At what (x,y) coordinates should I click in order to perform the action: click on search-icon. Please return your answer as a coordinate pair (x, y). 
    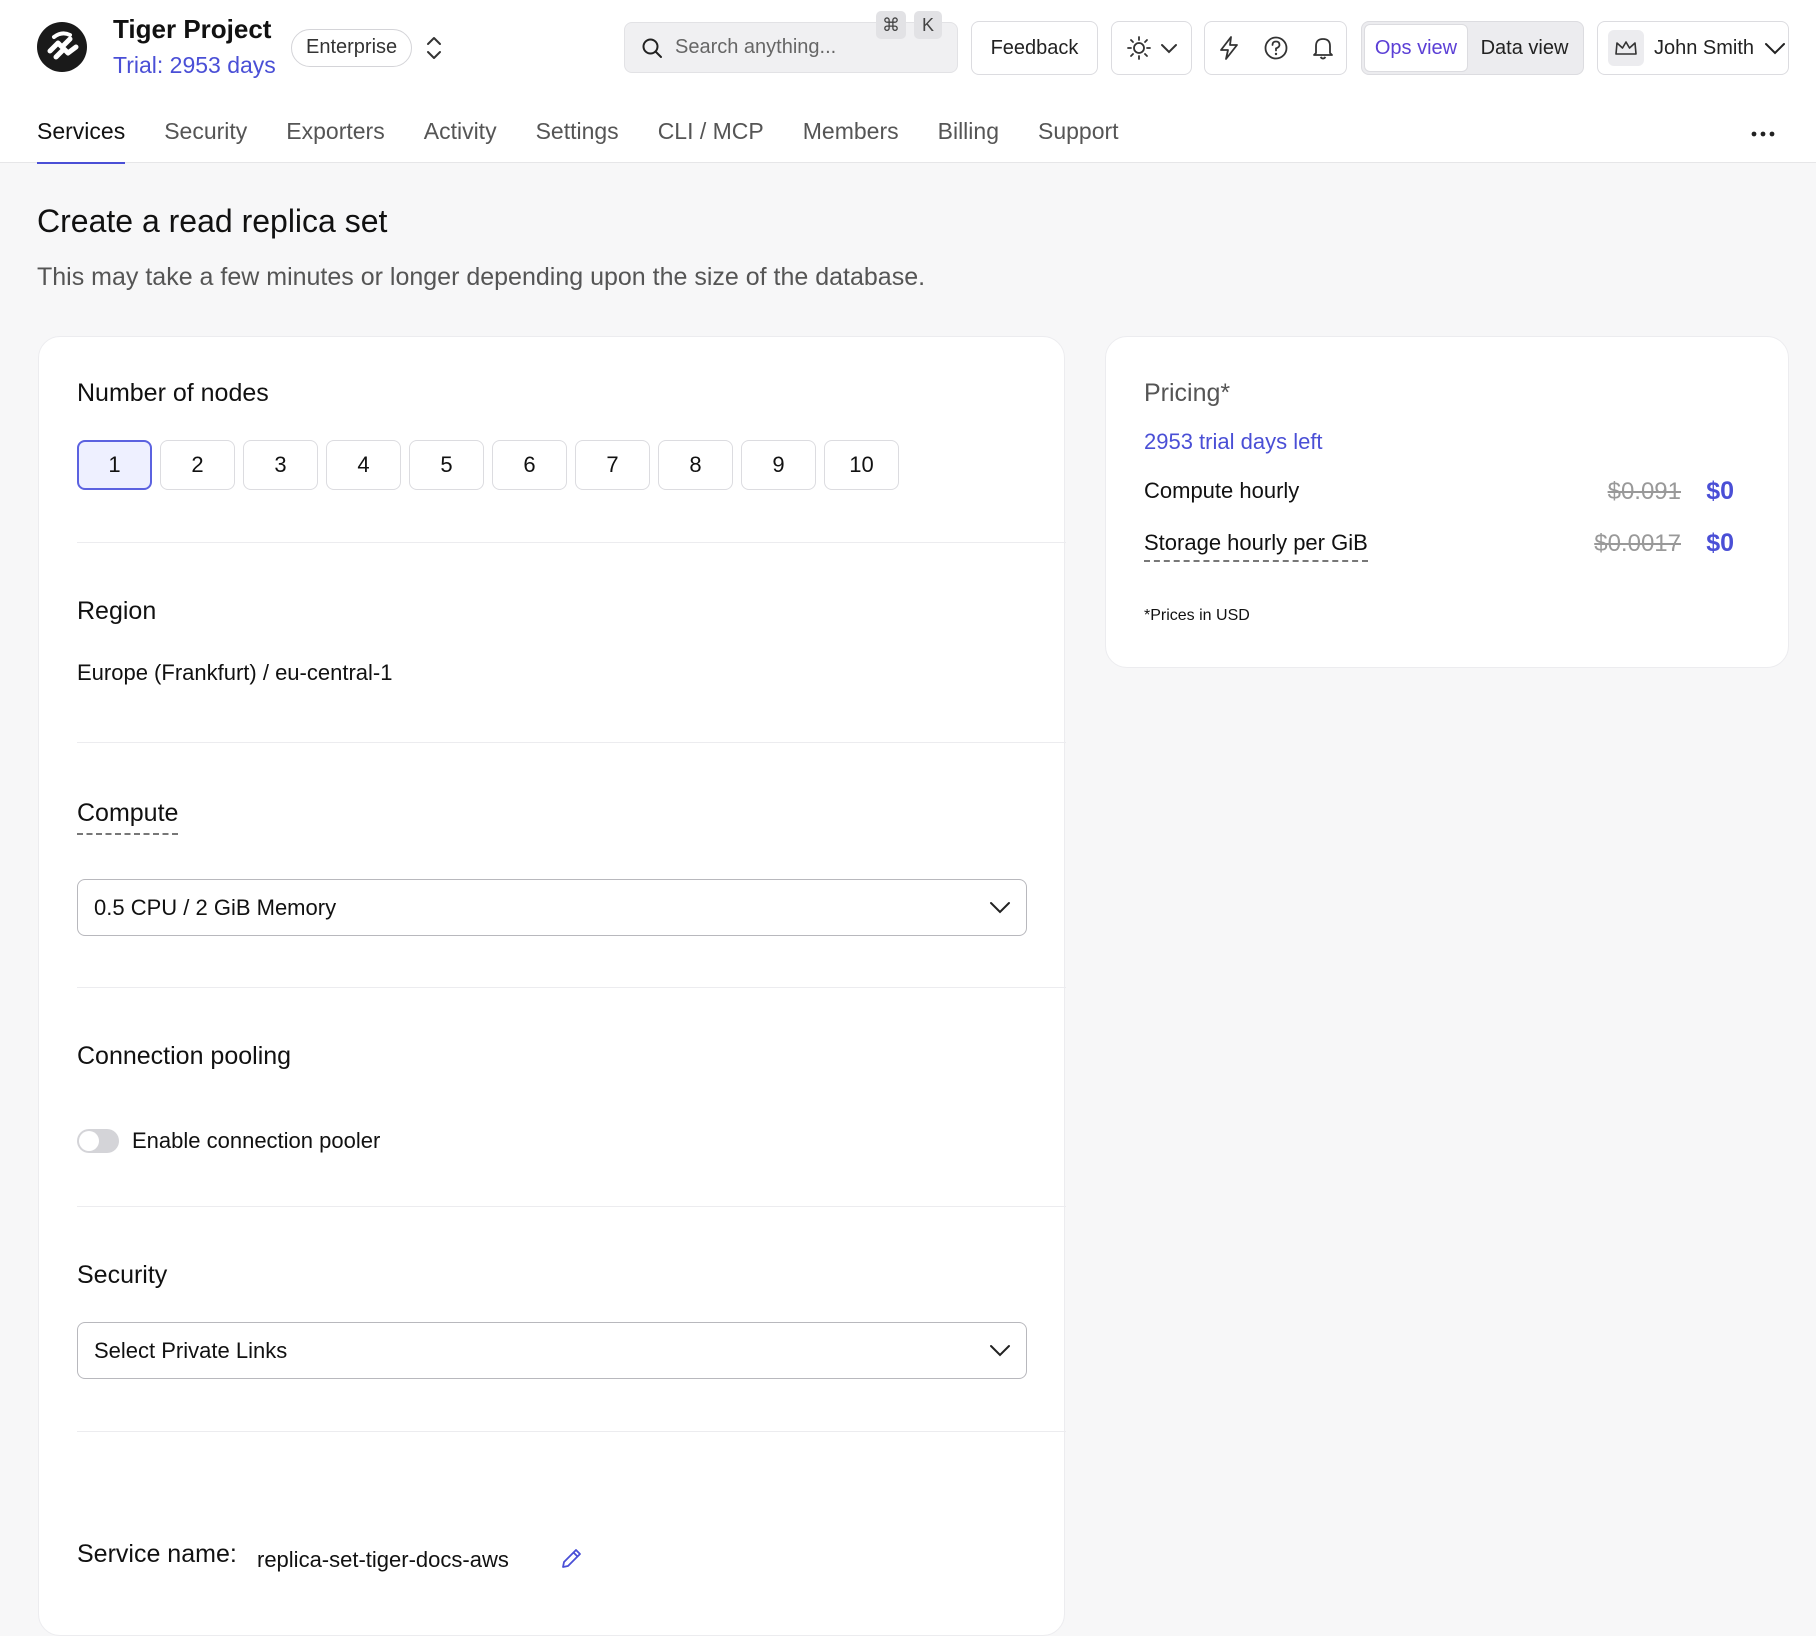
    Looking at the image, I should click on (652, 48).